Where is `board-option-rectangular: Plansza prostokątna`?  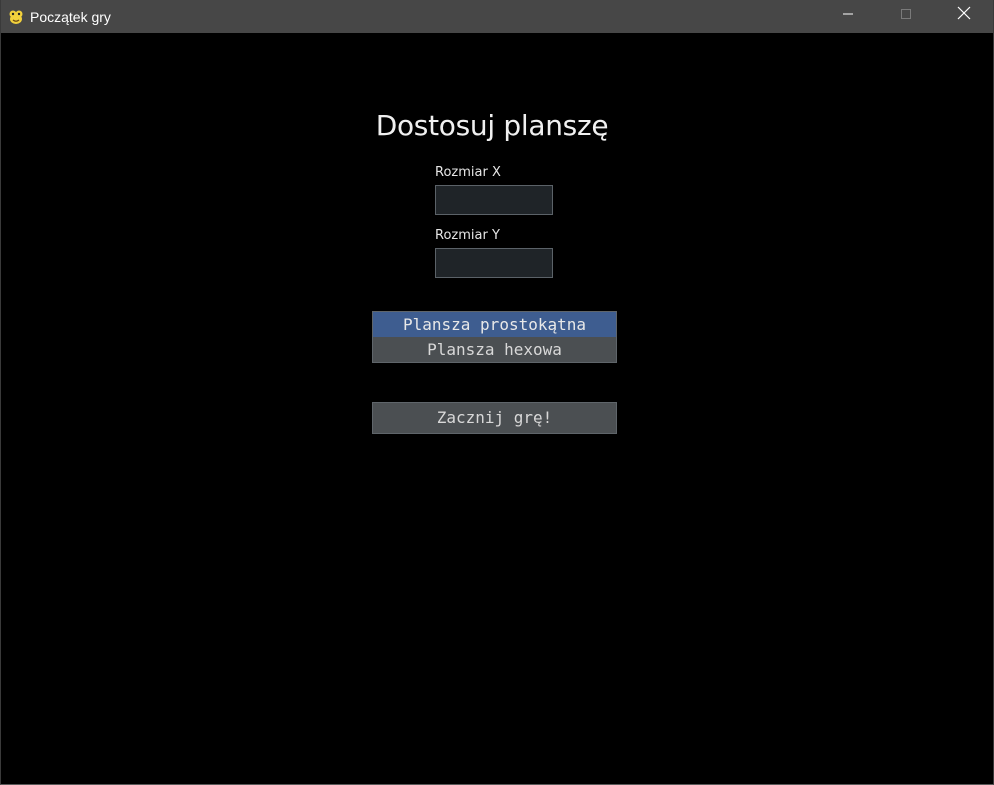
board-option-rectangular: Plansza prostokątna is located at coordinates (494, 324).